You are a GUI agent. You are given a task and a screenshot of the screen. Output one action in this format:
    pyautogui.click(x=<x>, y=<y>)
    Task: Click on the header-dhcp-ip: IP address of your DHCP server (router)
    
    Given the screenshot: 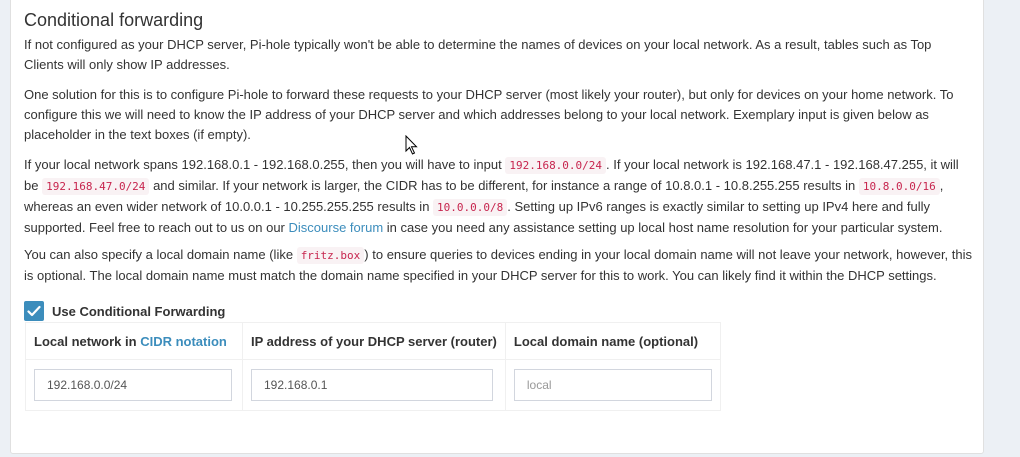 What is the action you would take?
    pyautogui.click(x=374, y=341)
    